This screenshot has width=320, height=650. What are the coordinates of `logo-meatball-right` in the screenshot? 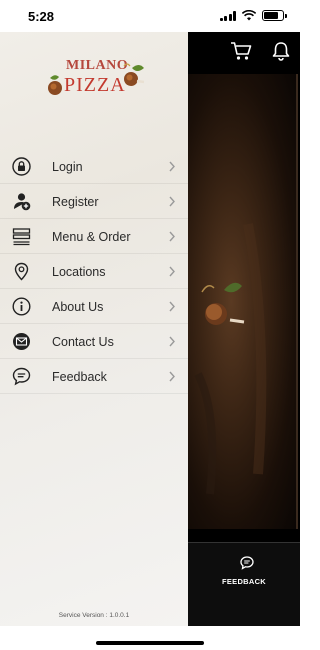 It's located at (134, 74).